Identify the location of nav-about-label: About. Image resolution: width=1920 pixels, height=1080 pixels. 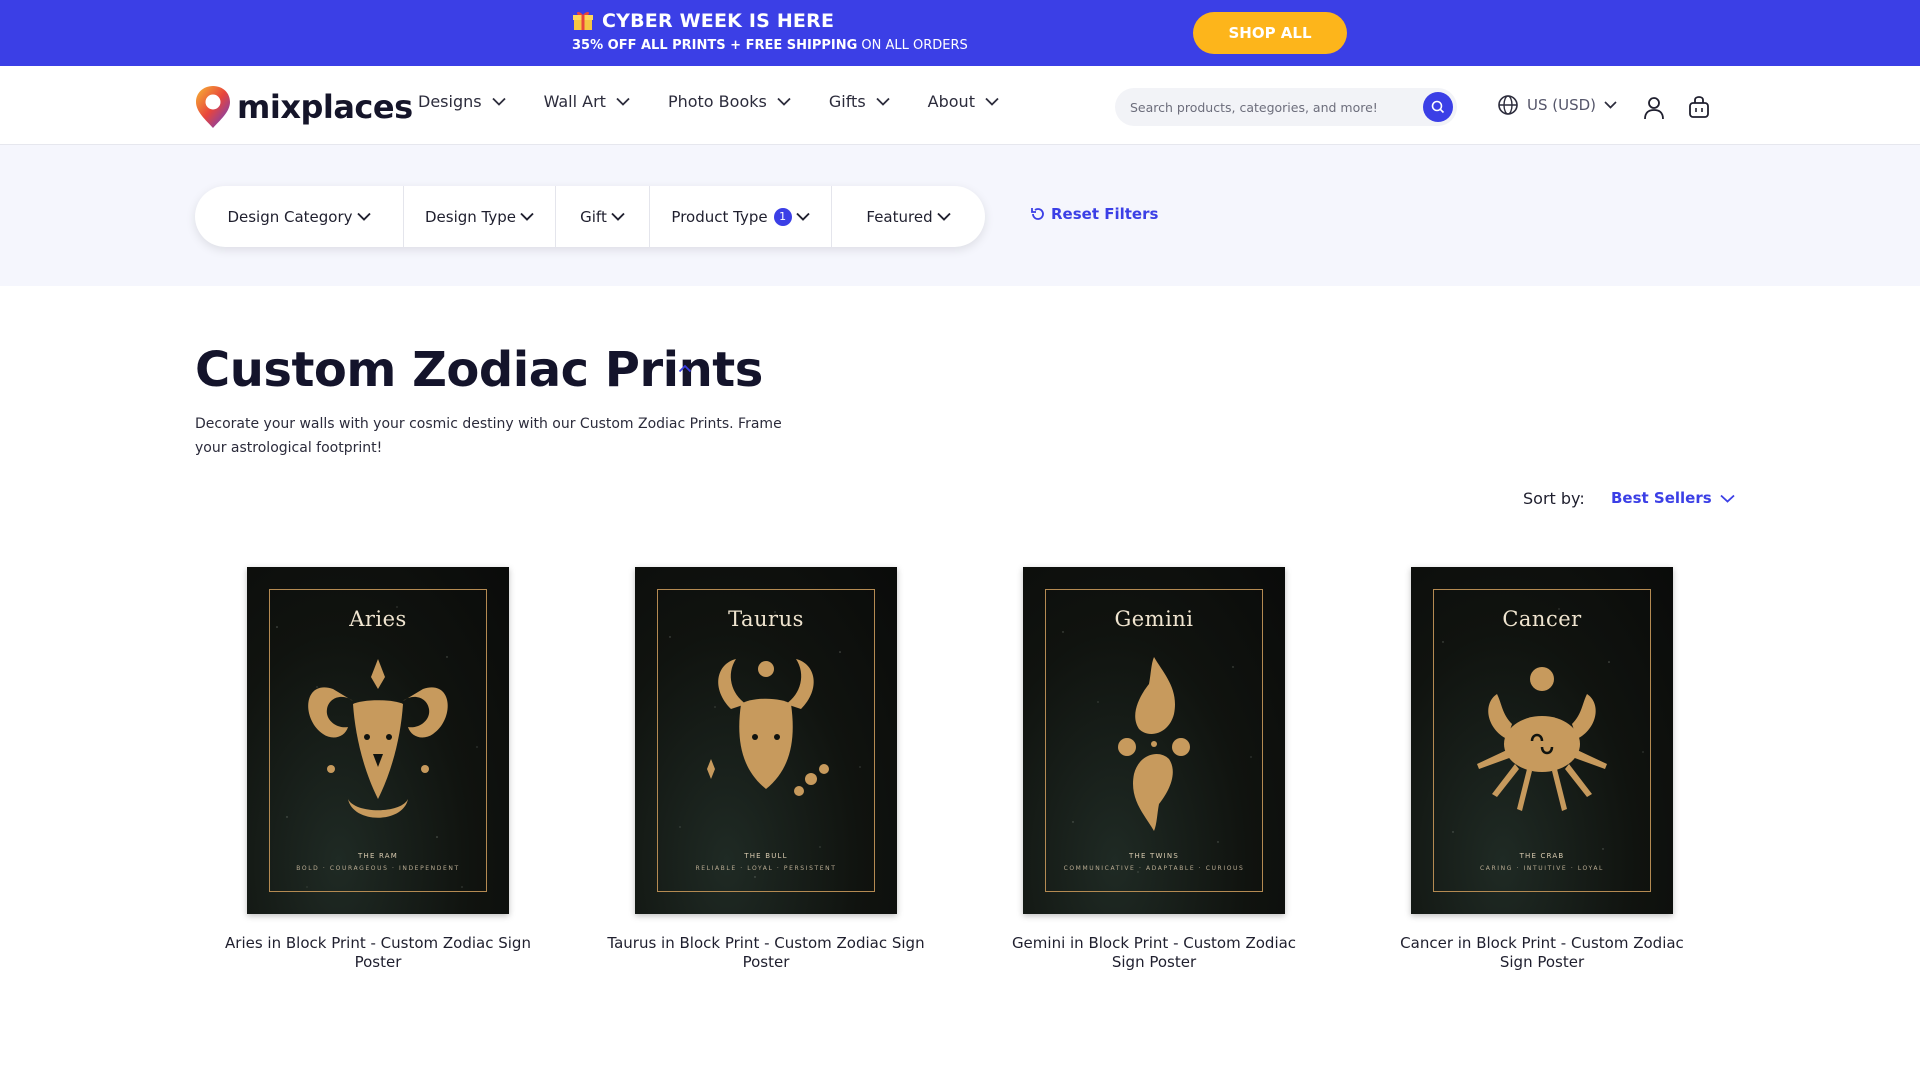
(951, 101).